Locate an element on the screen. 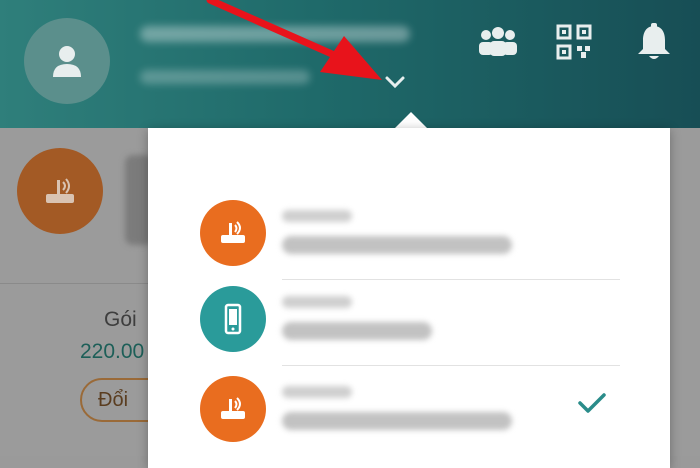 Image resolution: width=700 pixels, height=468 pixels. user-avatar is located at coordinates (67, 61).